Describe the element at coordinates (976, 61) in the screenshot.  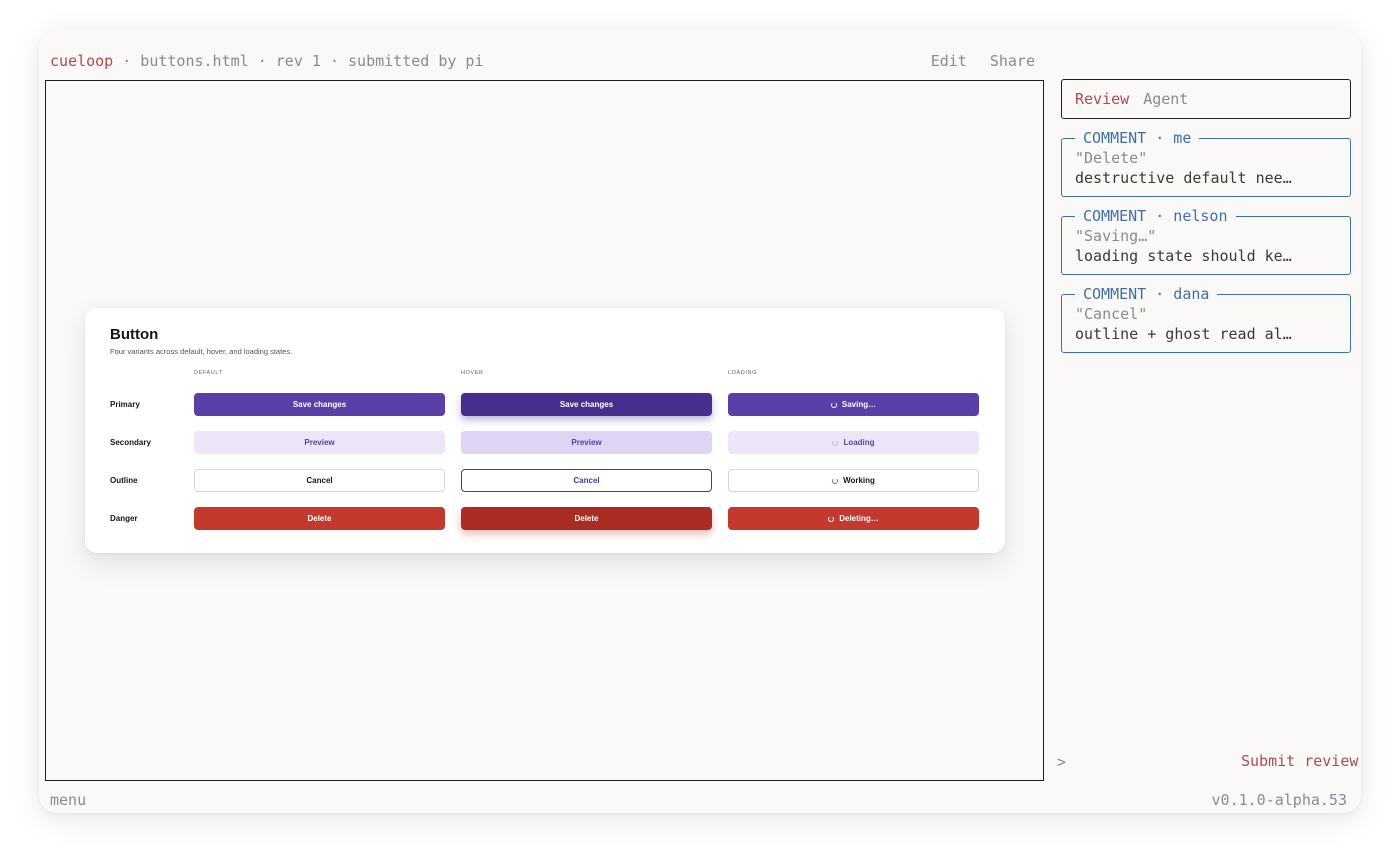
I see `topbar-actions: Edit Share` at that location.